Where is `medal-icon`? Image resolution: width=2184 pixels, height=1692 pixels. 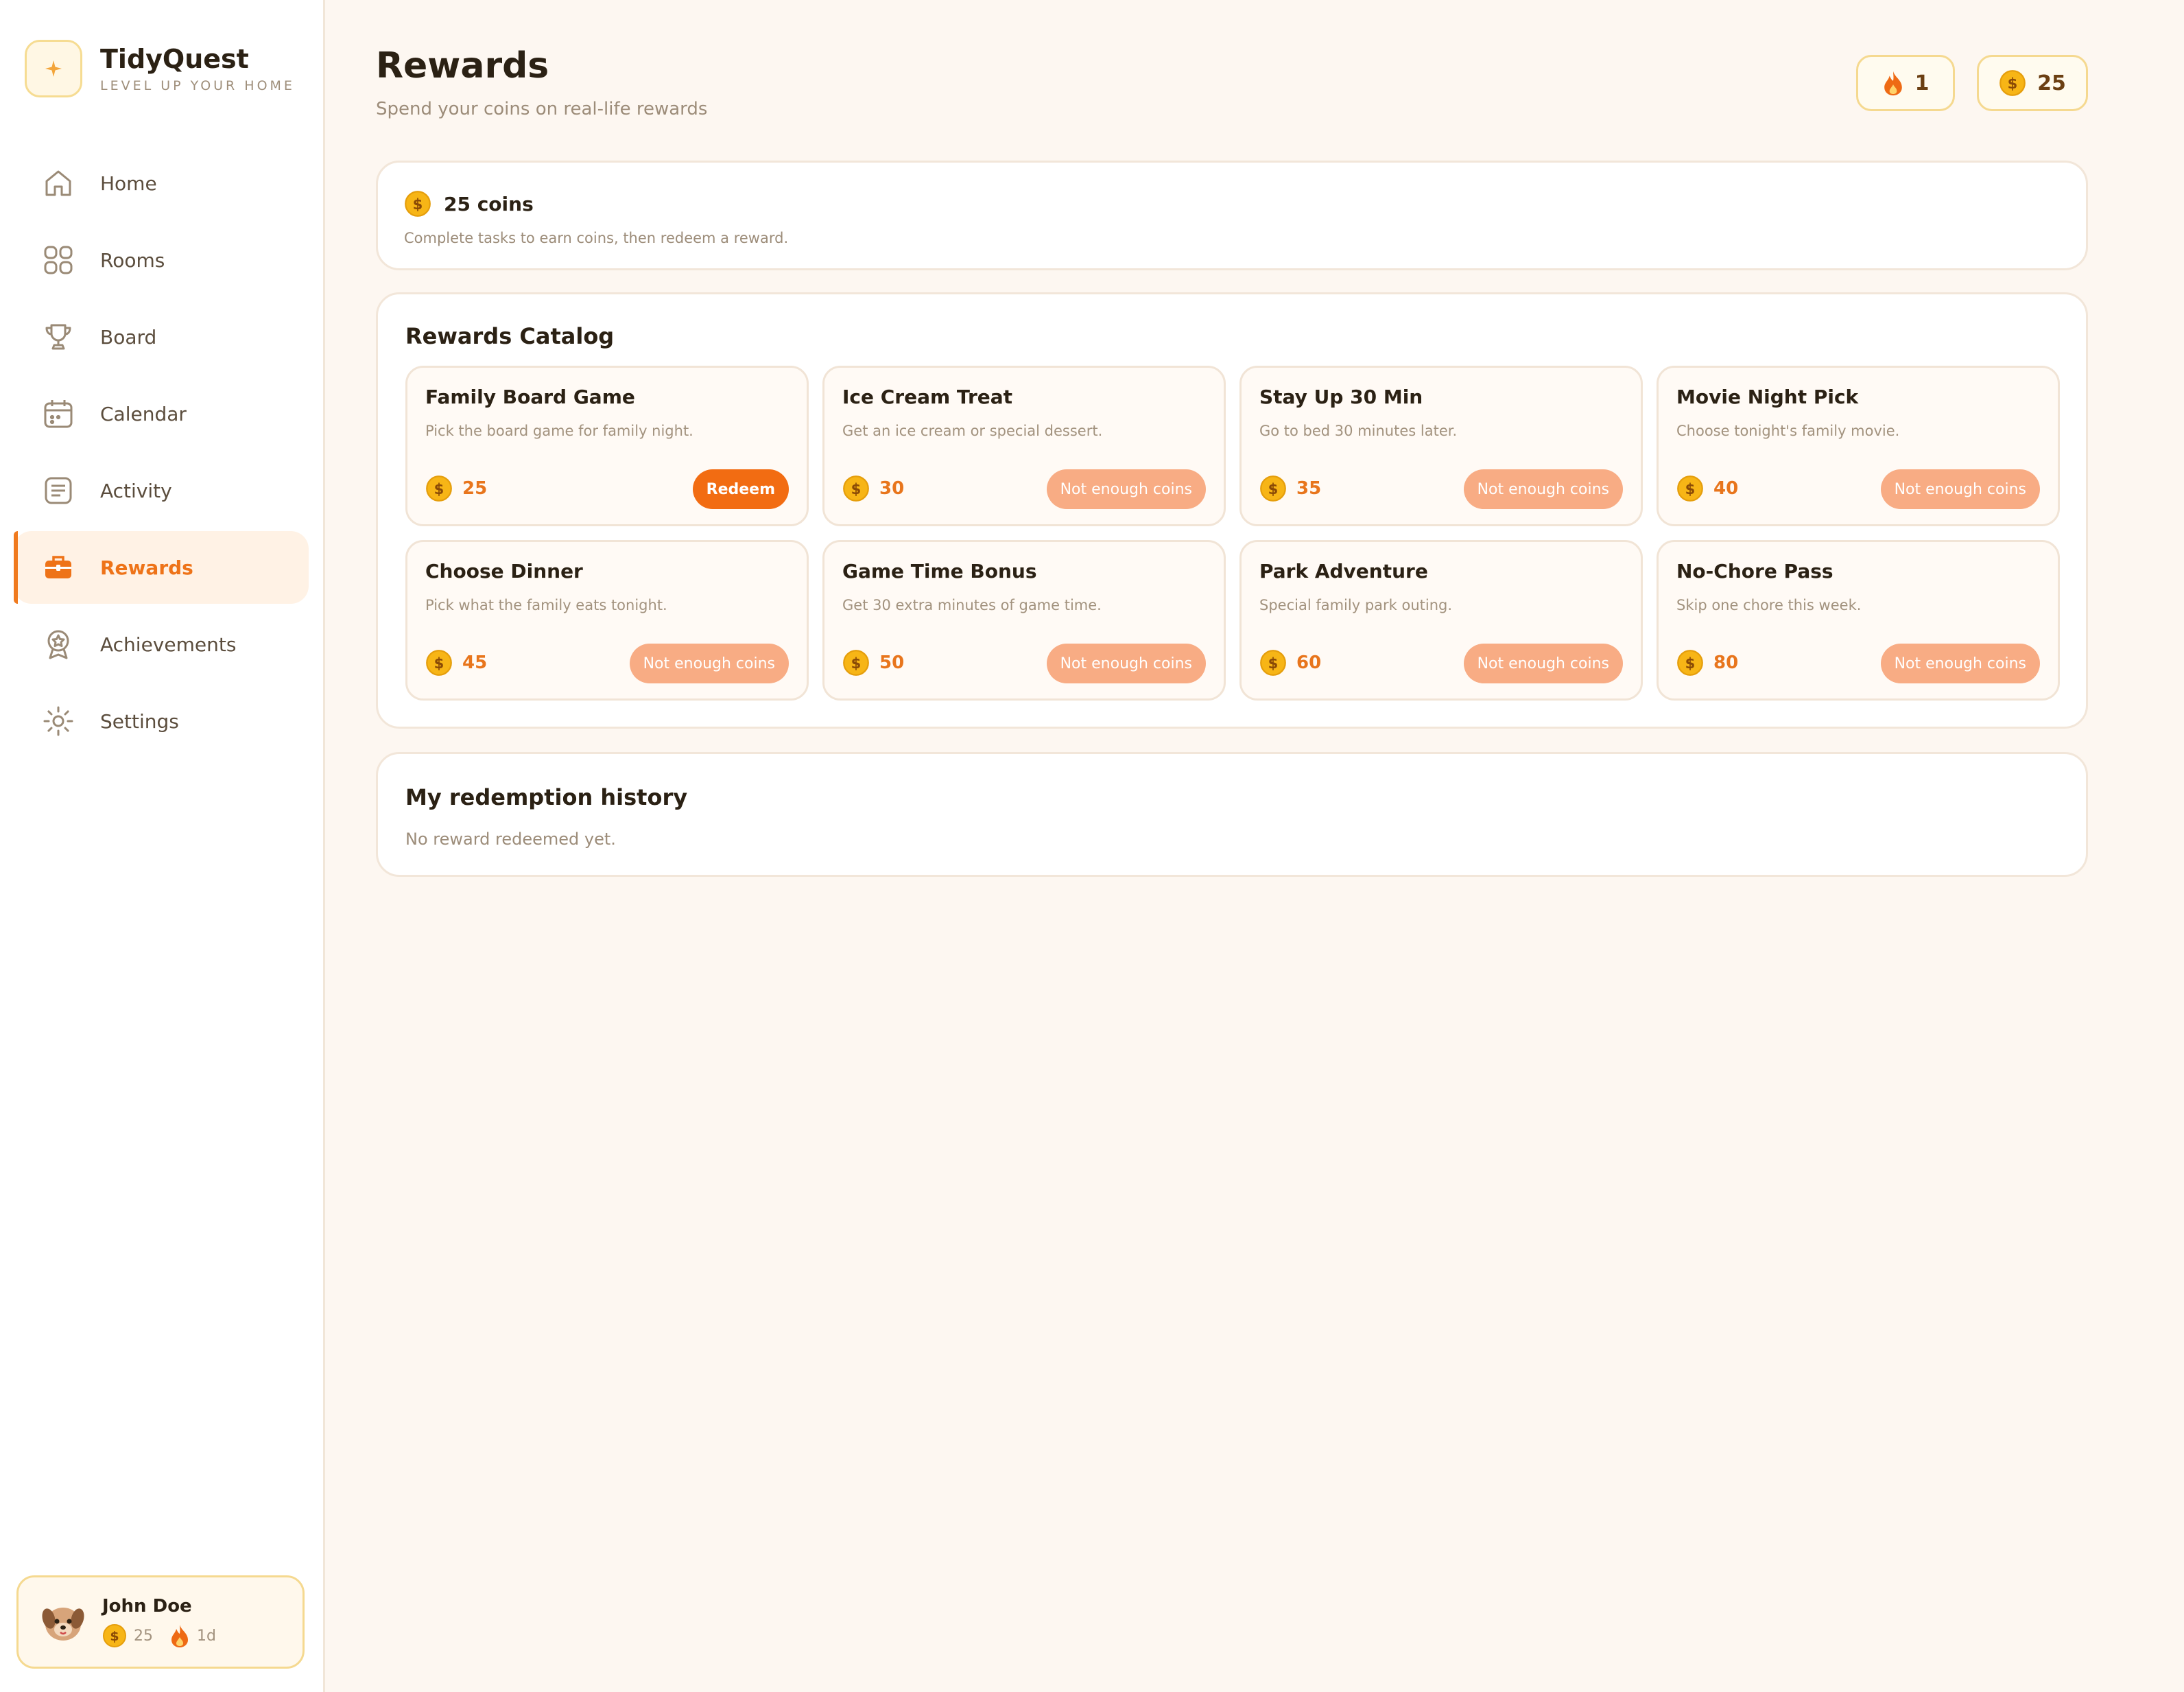
medal-icon is located at coordinates (58, 644).